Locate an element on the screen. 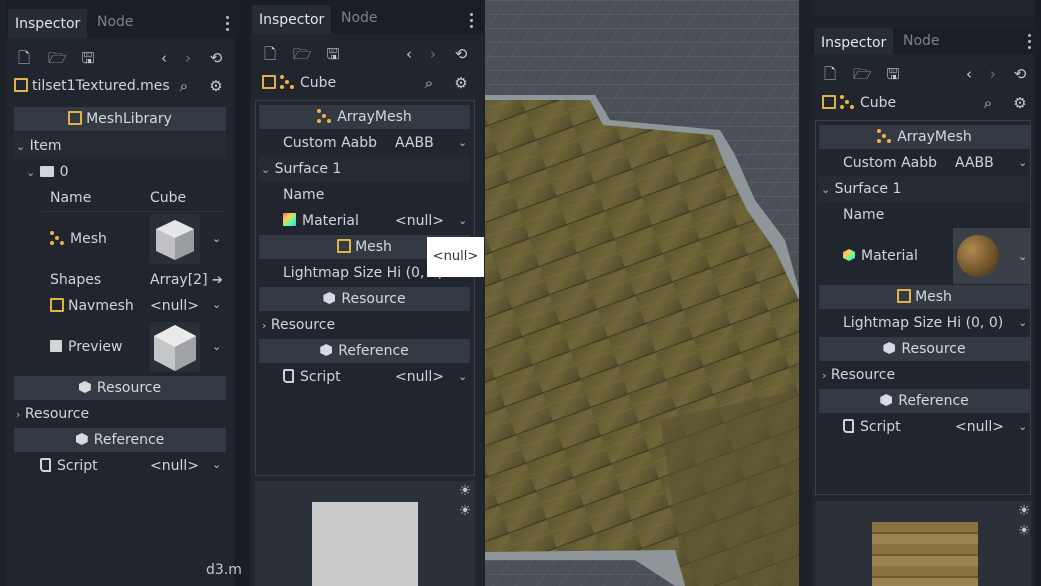 The width and height of the screenshot is (1041, 586). image-icon is located at coordinates (56, 346).